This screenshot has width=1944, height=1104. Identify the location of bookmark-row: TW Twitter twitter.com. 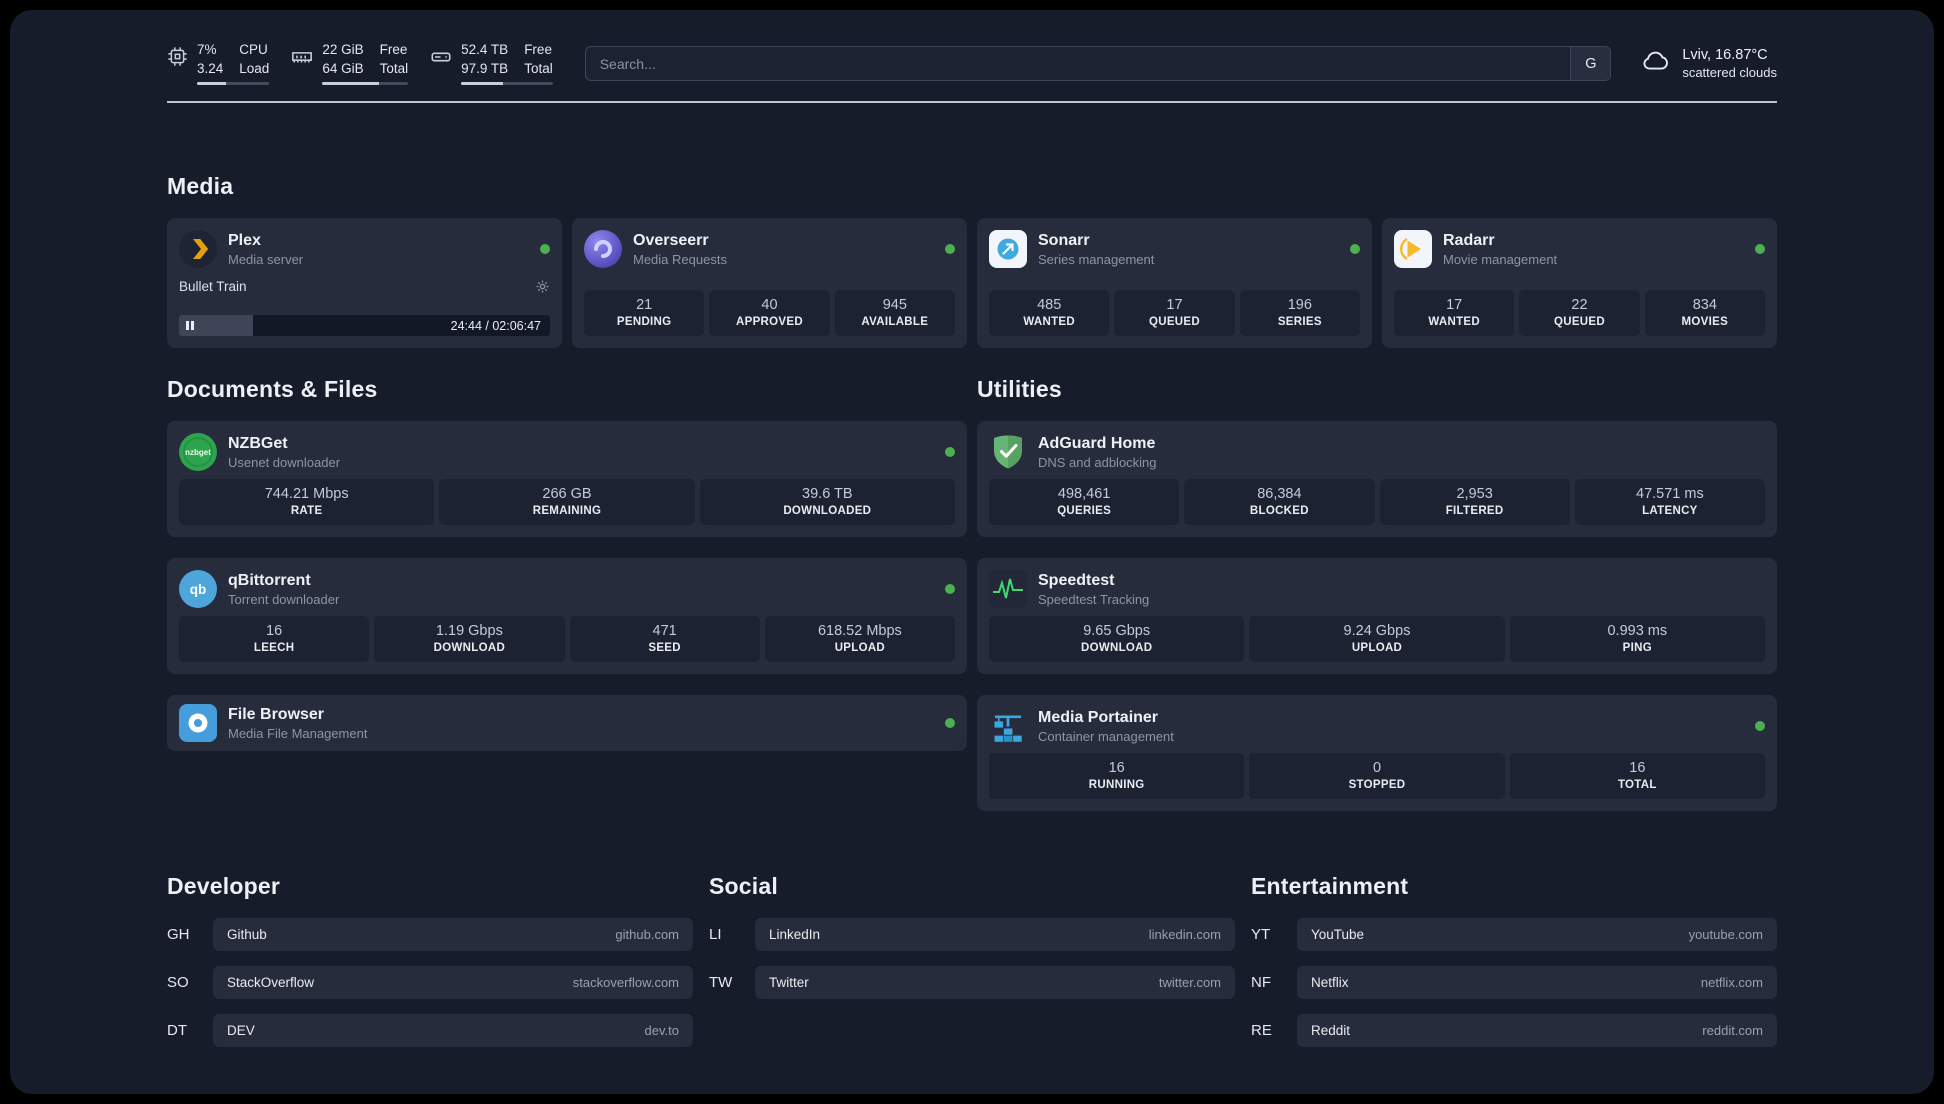
(972, 983).